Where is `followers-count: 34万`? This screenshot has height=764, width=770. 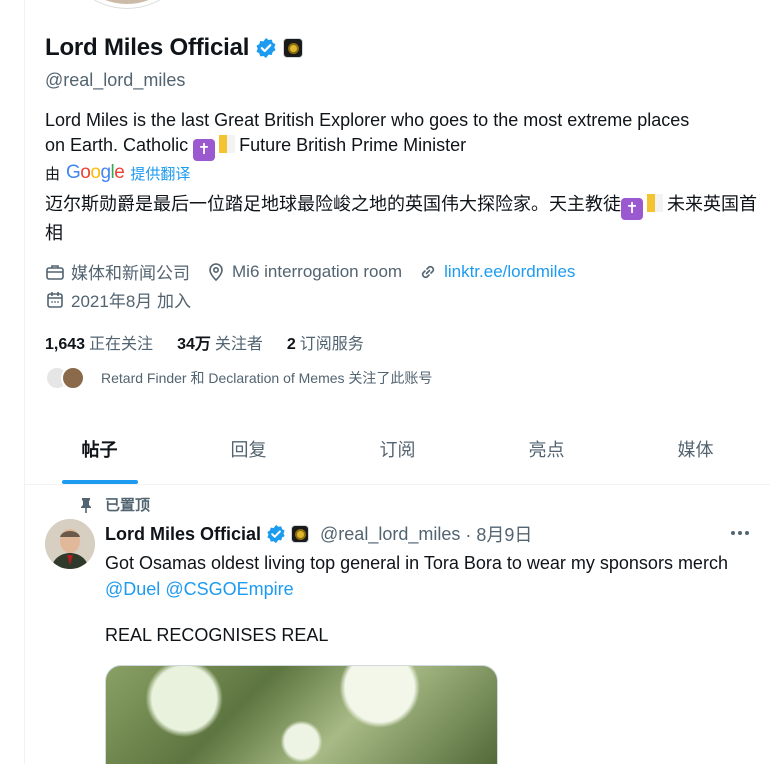
followers-count: 34万 is located at coordinates (194, 344).